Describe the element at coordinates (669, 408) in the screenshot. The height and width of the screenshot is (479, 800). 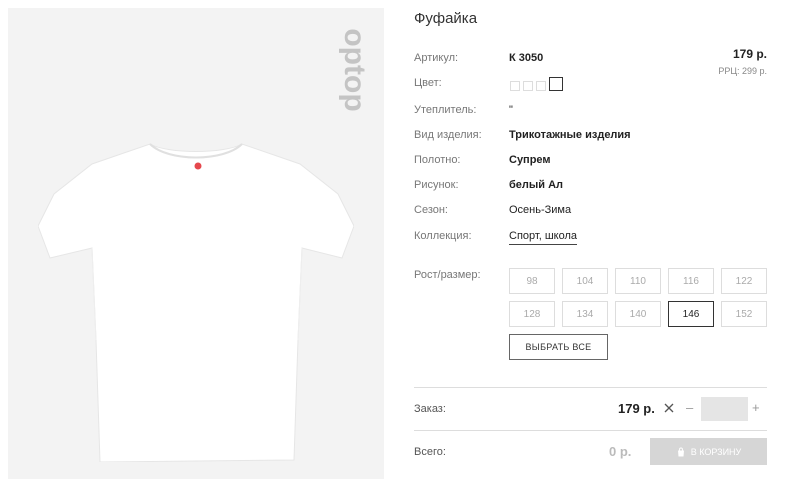
I see `close-icon` at that location.